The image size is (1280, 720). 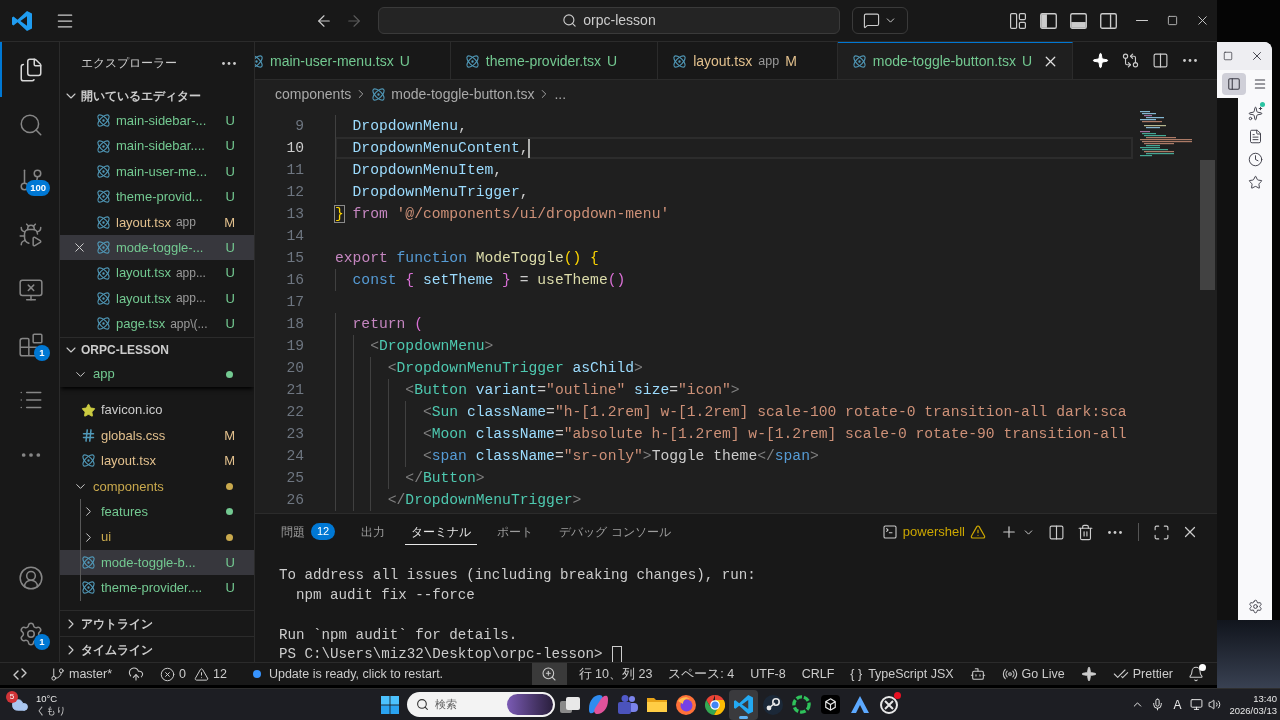 I want to click on bot-icon, so click(x=977, y=674).